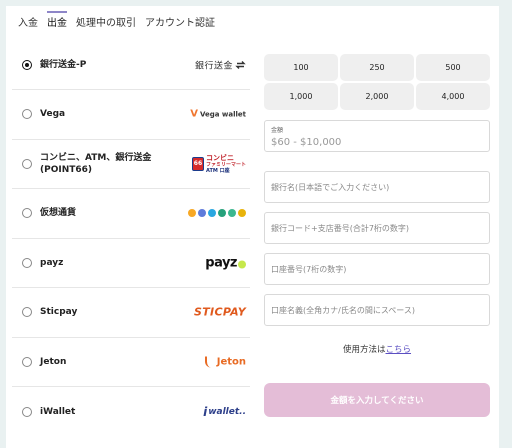  Describe the element at coordinates (28, 27) in the screenshot. I see `tab-deposit: 入金` at that location.